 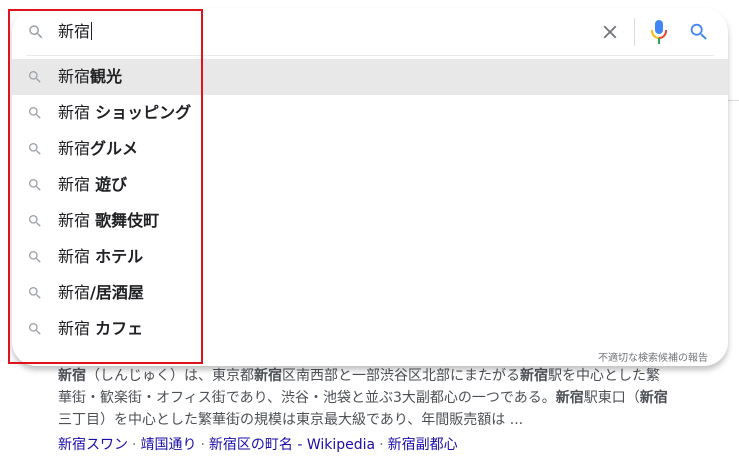 I want to click on microphone-icon, so click(x=659, y=32).